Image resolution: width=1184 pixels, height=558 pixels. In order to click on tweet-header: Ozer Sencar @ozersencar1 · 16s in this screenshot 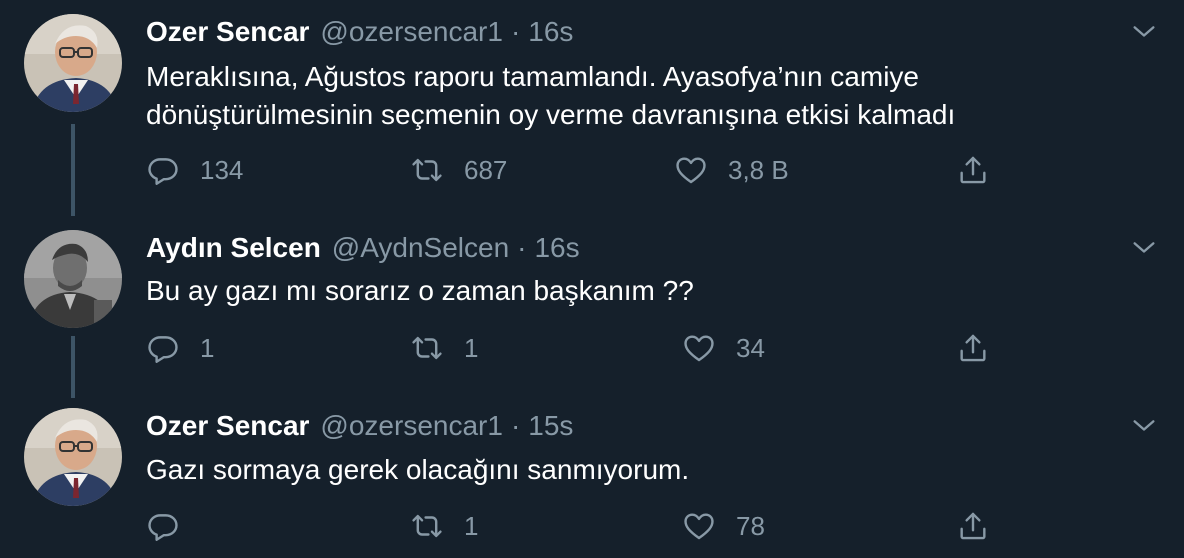, I will do `click(359, 32)`.